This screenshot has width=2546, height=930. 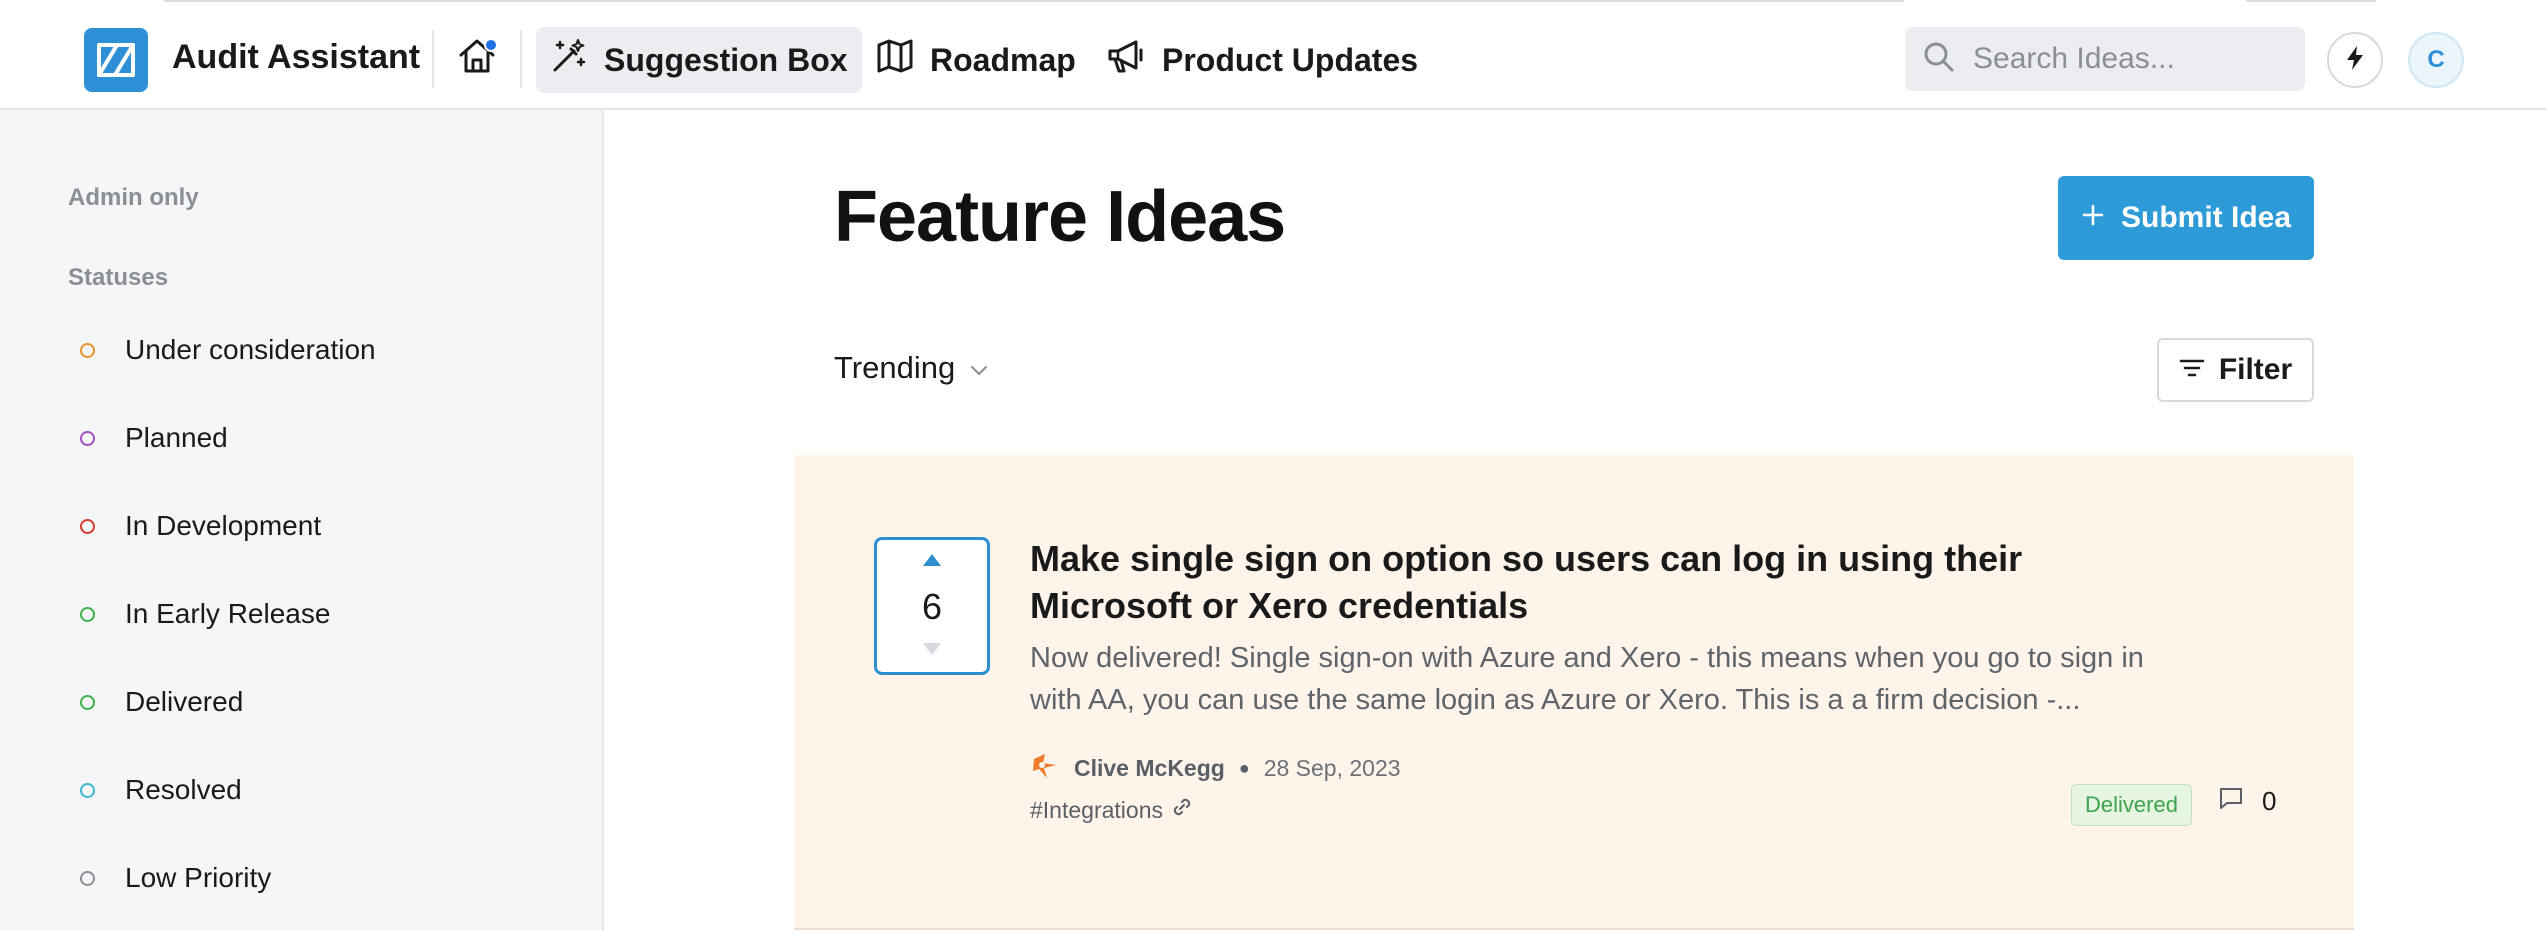 I want to click on submit-idea-button: Submit Idea, so click(x=2186, y=218).